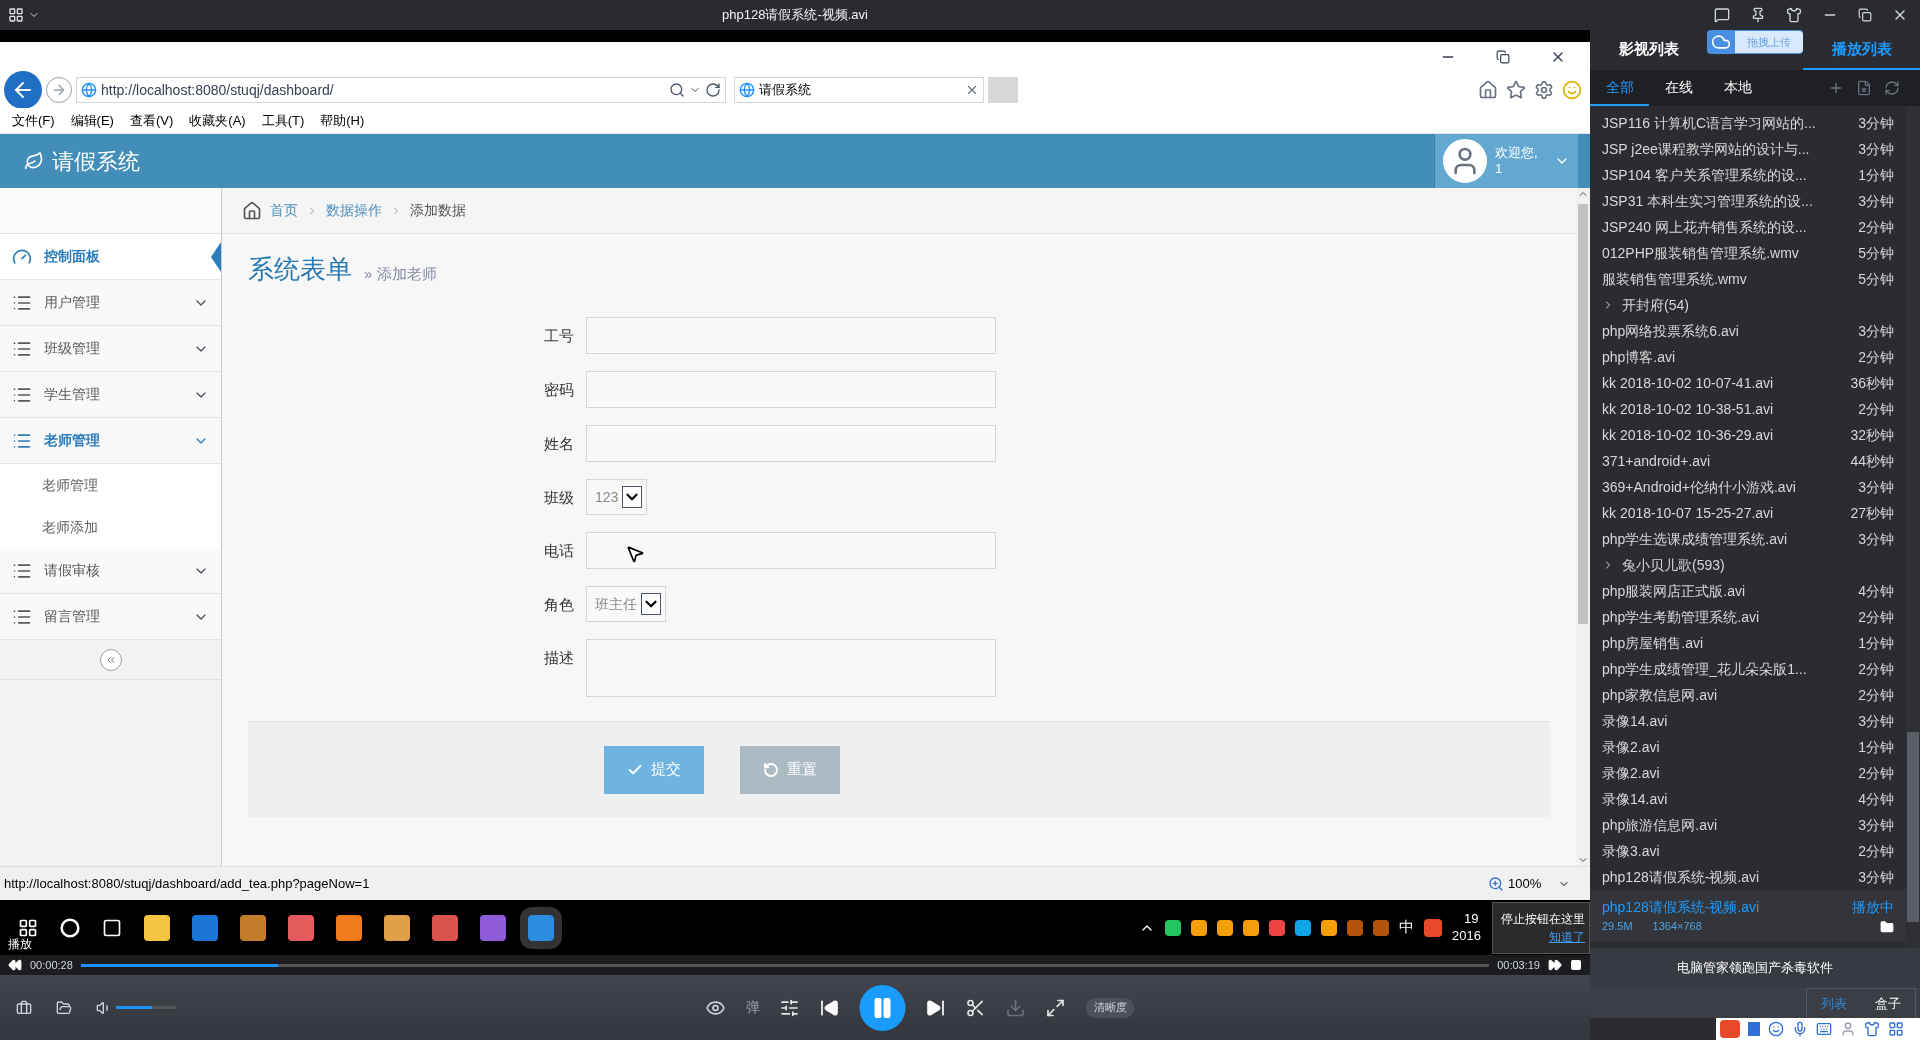  Describe the element at coordinates (1836, 88) in the screenshot. I see `add-icon` at that location.